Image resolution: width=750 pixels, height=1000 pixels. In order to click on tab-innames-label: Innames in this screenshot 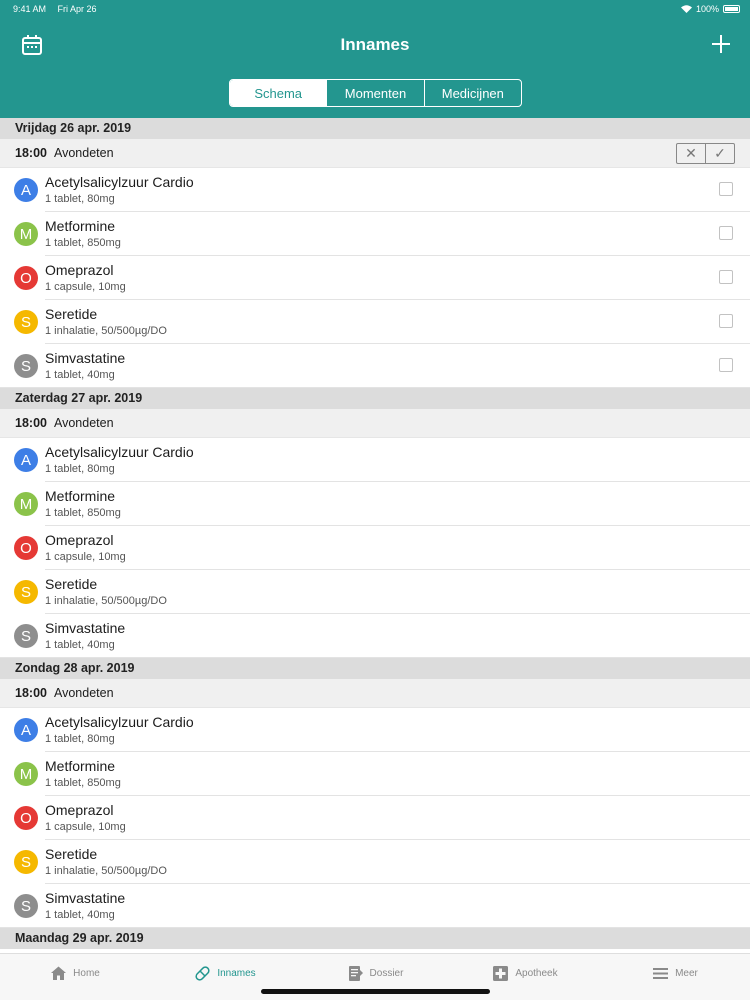, I will do `click(236, 973)`.